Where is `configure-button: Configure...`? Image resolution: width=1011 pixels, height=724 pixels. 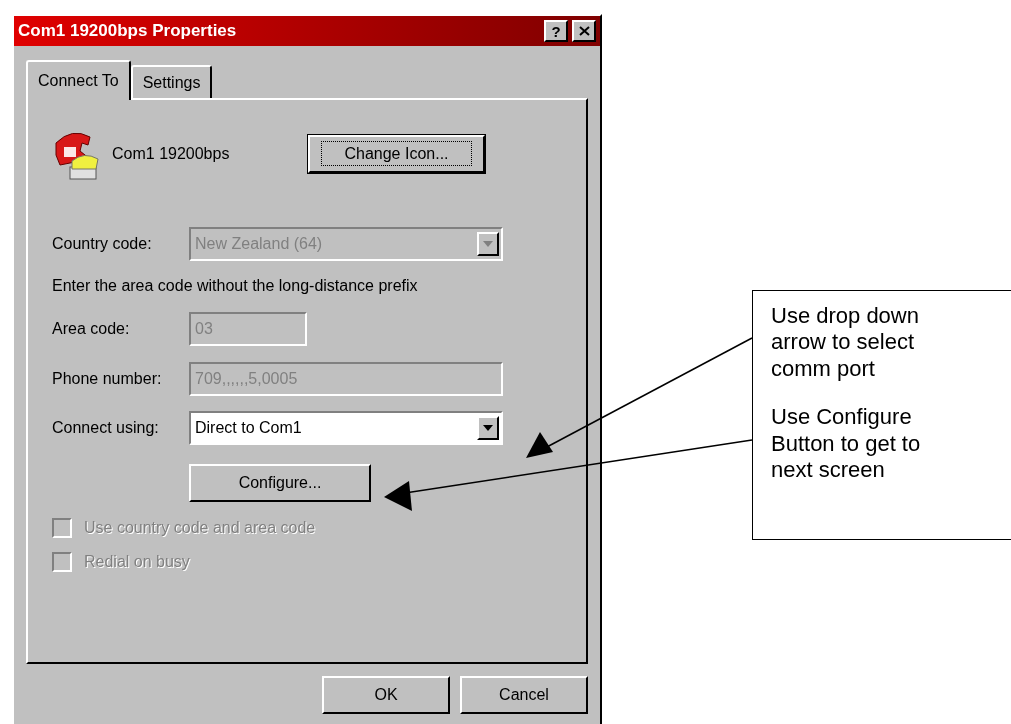 configure-button: Configure... is located at coordinates (280, 483).